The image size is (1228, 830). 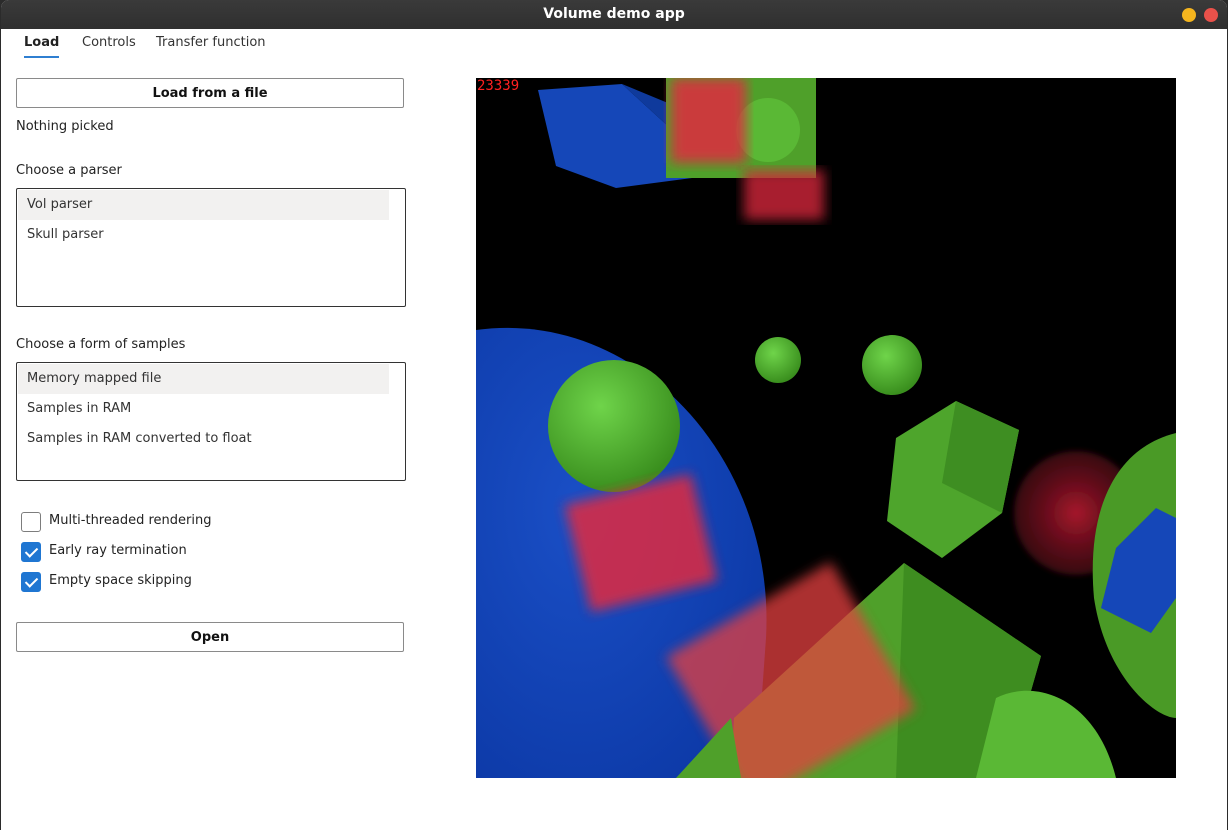 I want to click on list-item-vol-parser: Vol parser, so click(x=203, y=205).